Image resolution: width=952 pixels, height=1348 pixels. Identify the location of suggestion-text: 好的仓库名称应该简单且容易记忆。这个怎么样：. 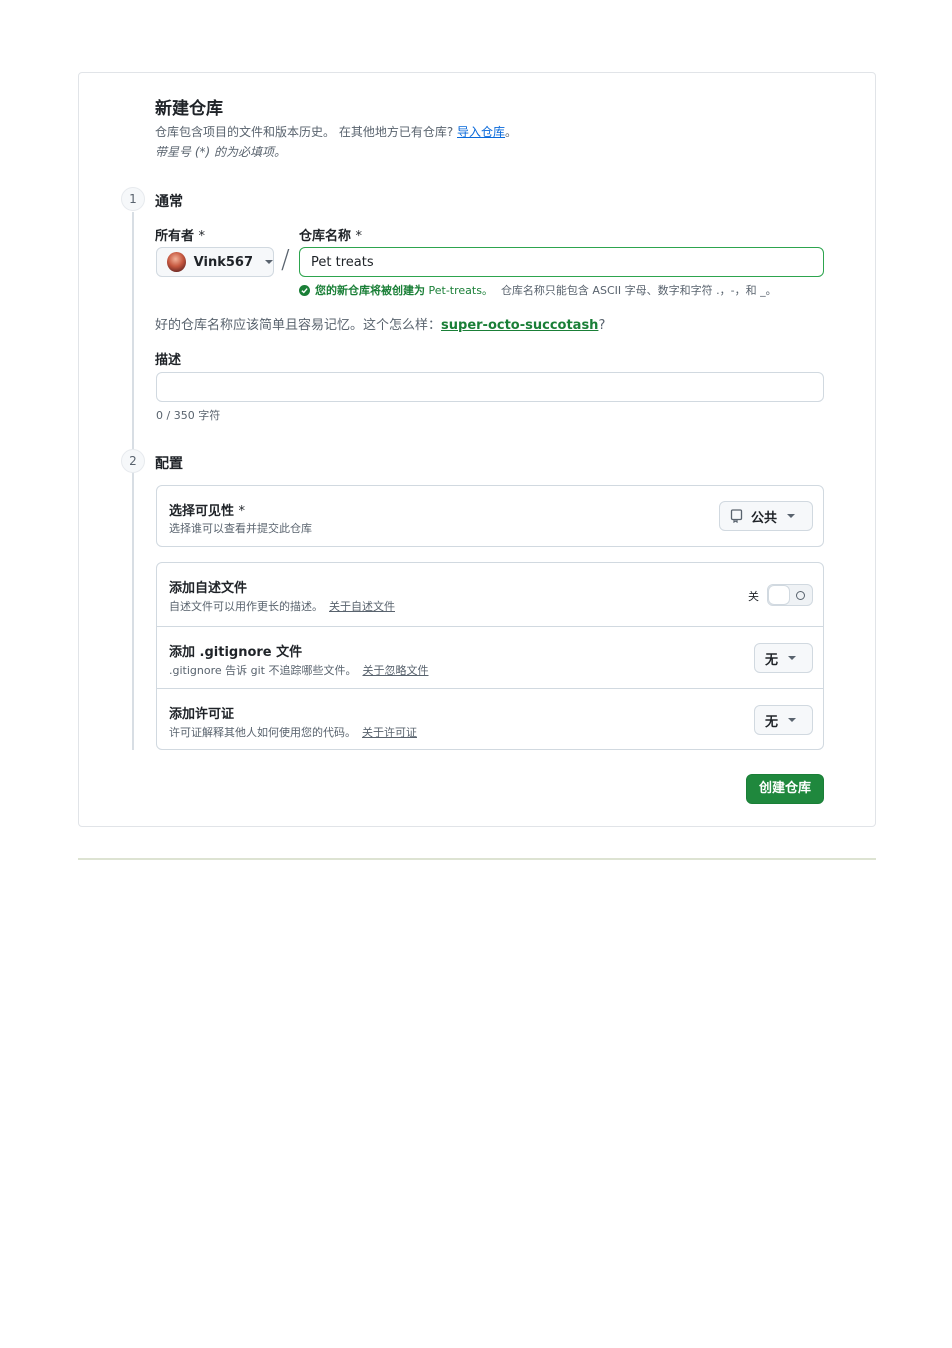
(298, 325).